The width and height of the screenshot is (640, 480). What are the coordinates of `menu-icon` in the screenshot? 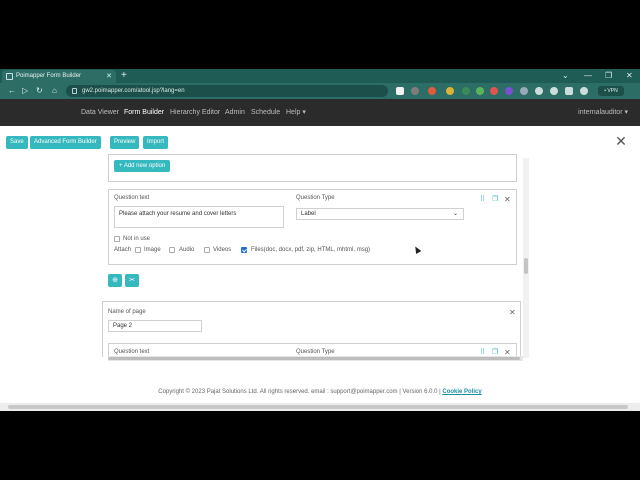 It's located at (584, 91).